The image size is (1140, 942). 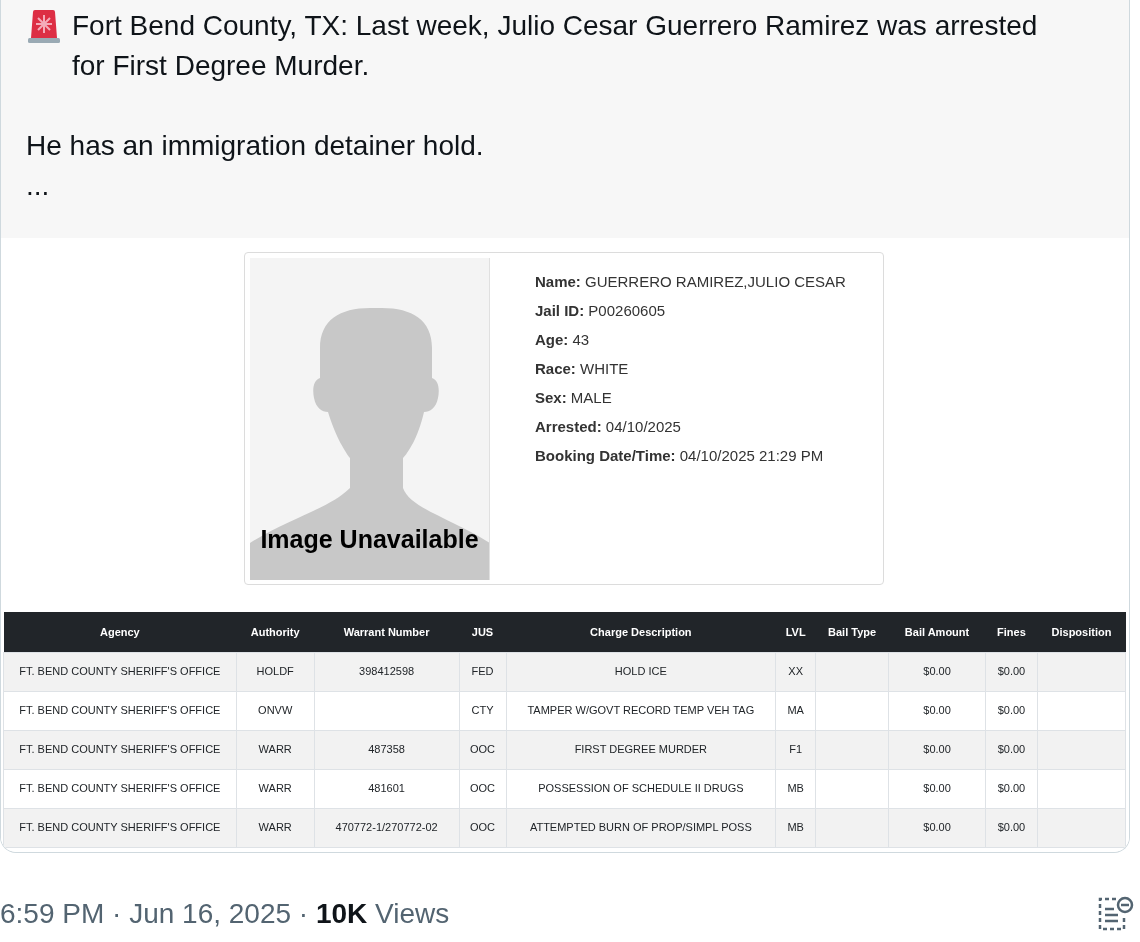 I want to click on column-header: Authority, so click(x=275, y=632).